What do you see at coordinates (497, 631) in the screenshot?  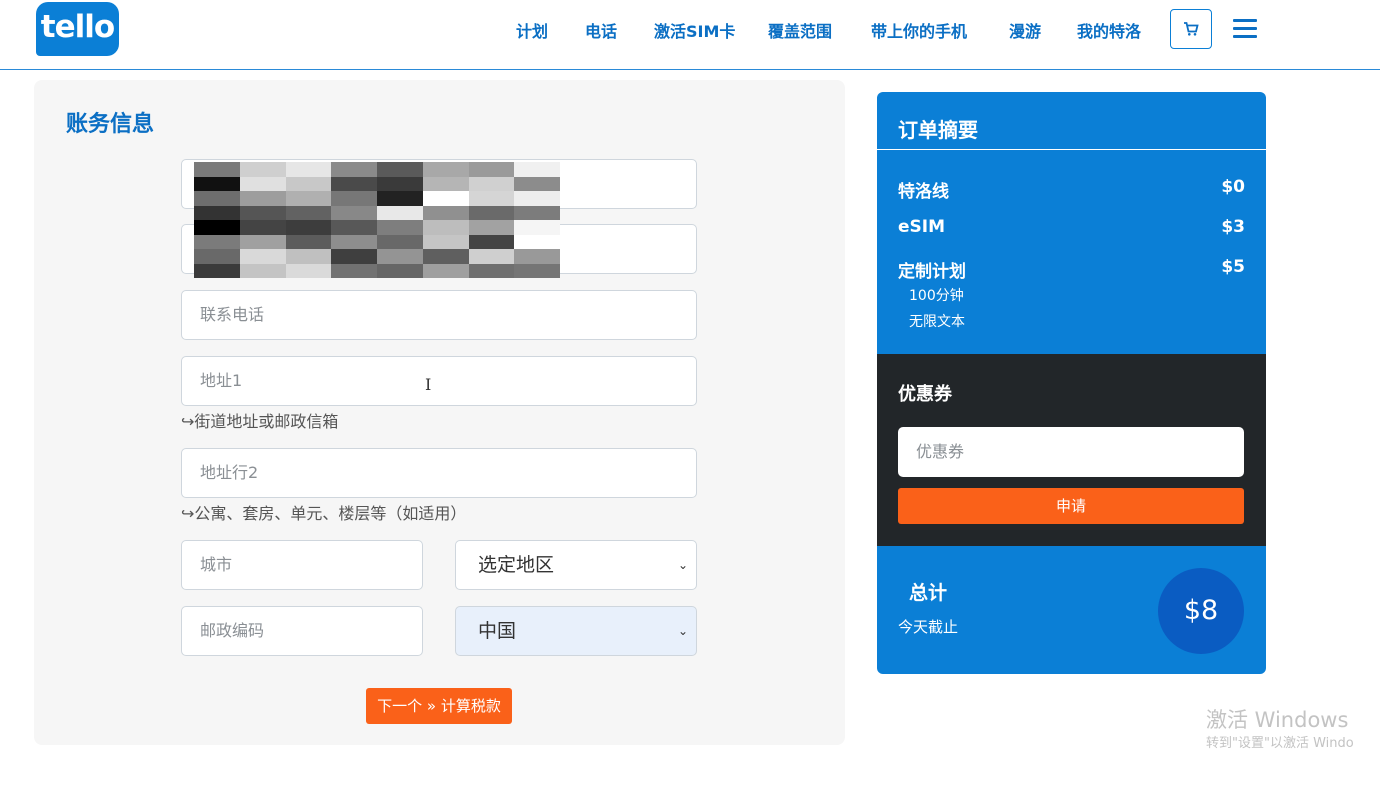 I see `country-select-value: 中国` at bounding box center [497, 631].